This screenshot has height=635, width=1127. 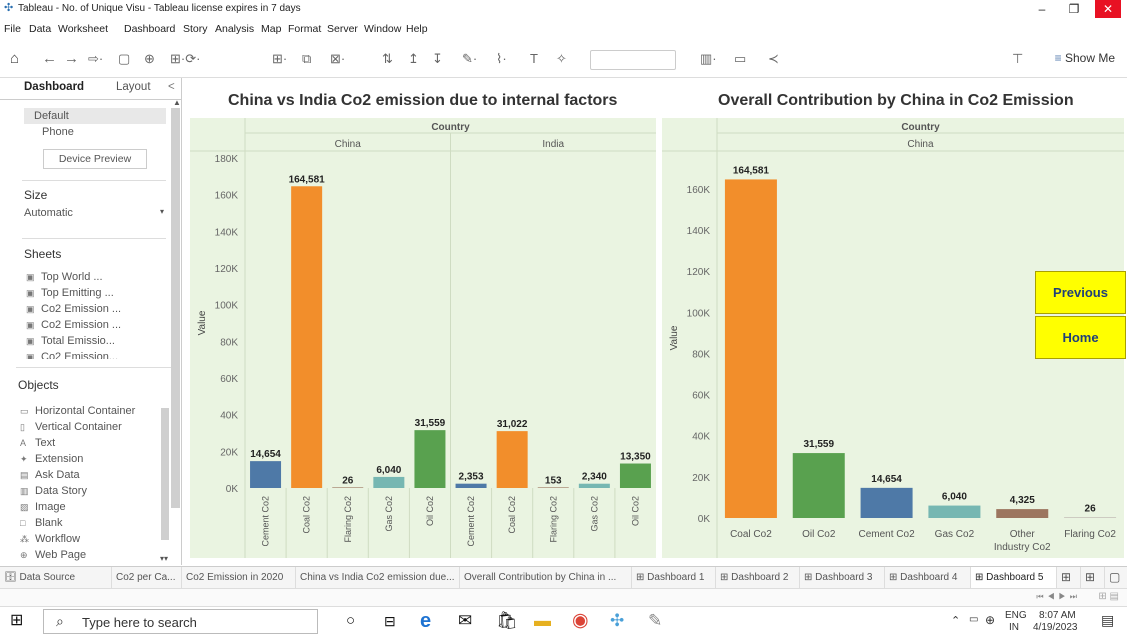 I want to click on fit-dropdown, so click(x=633, y=60).